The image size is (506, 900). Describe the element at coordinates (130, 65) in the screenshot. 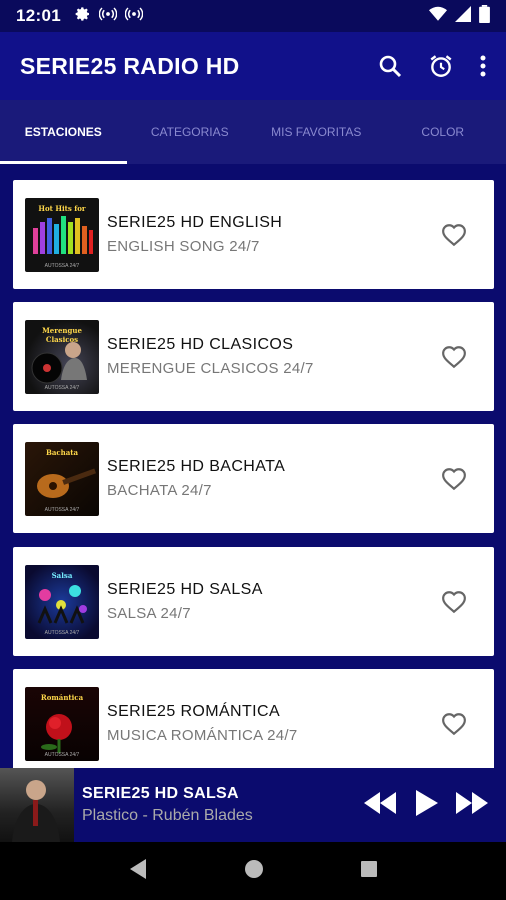

I see `app-title: SERIE25 RADIO HD` at that location.